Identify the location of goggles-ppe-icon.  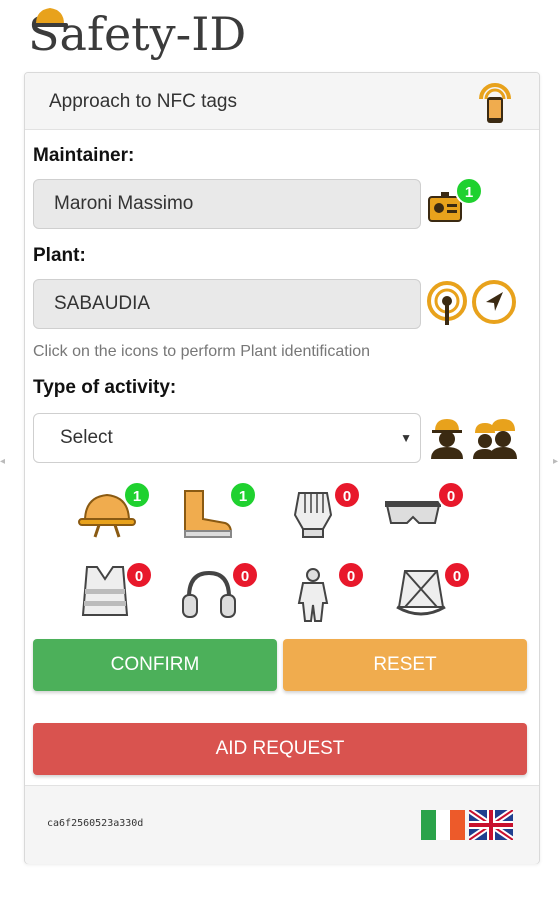
(413, 513).